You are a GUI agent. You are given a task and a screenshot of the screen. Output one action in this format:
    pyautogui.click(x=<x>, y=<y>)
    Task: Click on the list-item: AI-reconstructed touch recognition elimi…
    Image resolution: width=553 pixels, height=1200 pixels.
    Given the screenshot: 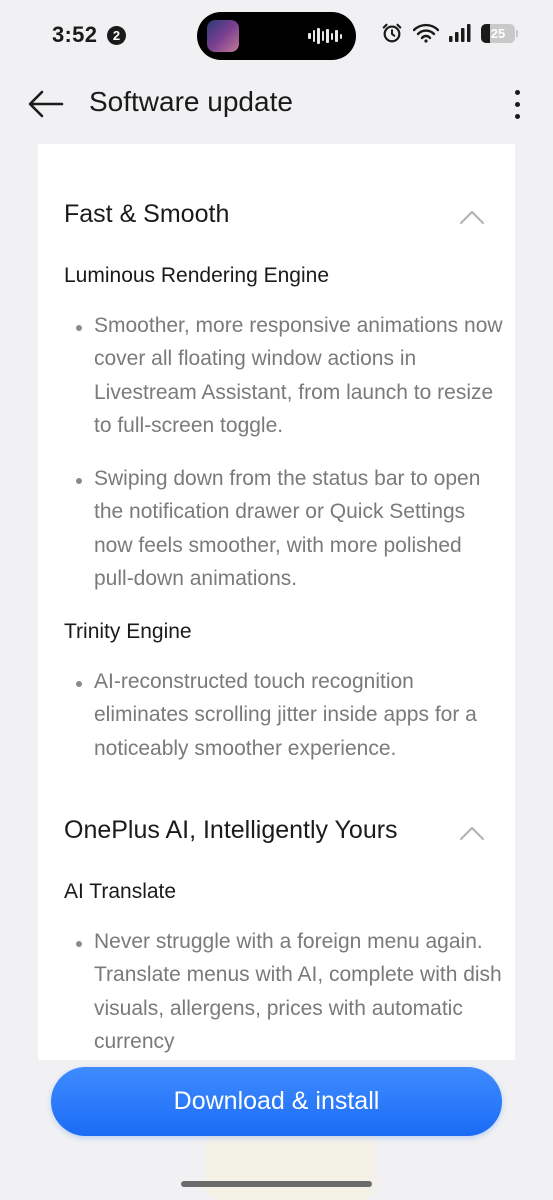 What is the action you would take?
    pyautogui.click(x=284, y=715)
    